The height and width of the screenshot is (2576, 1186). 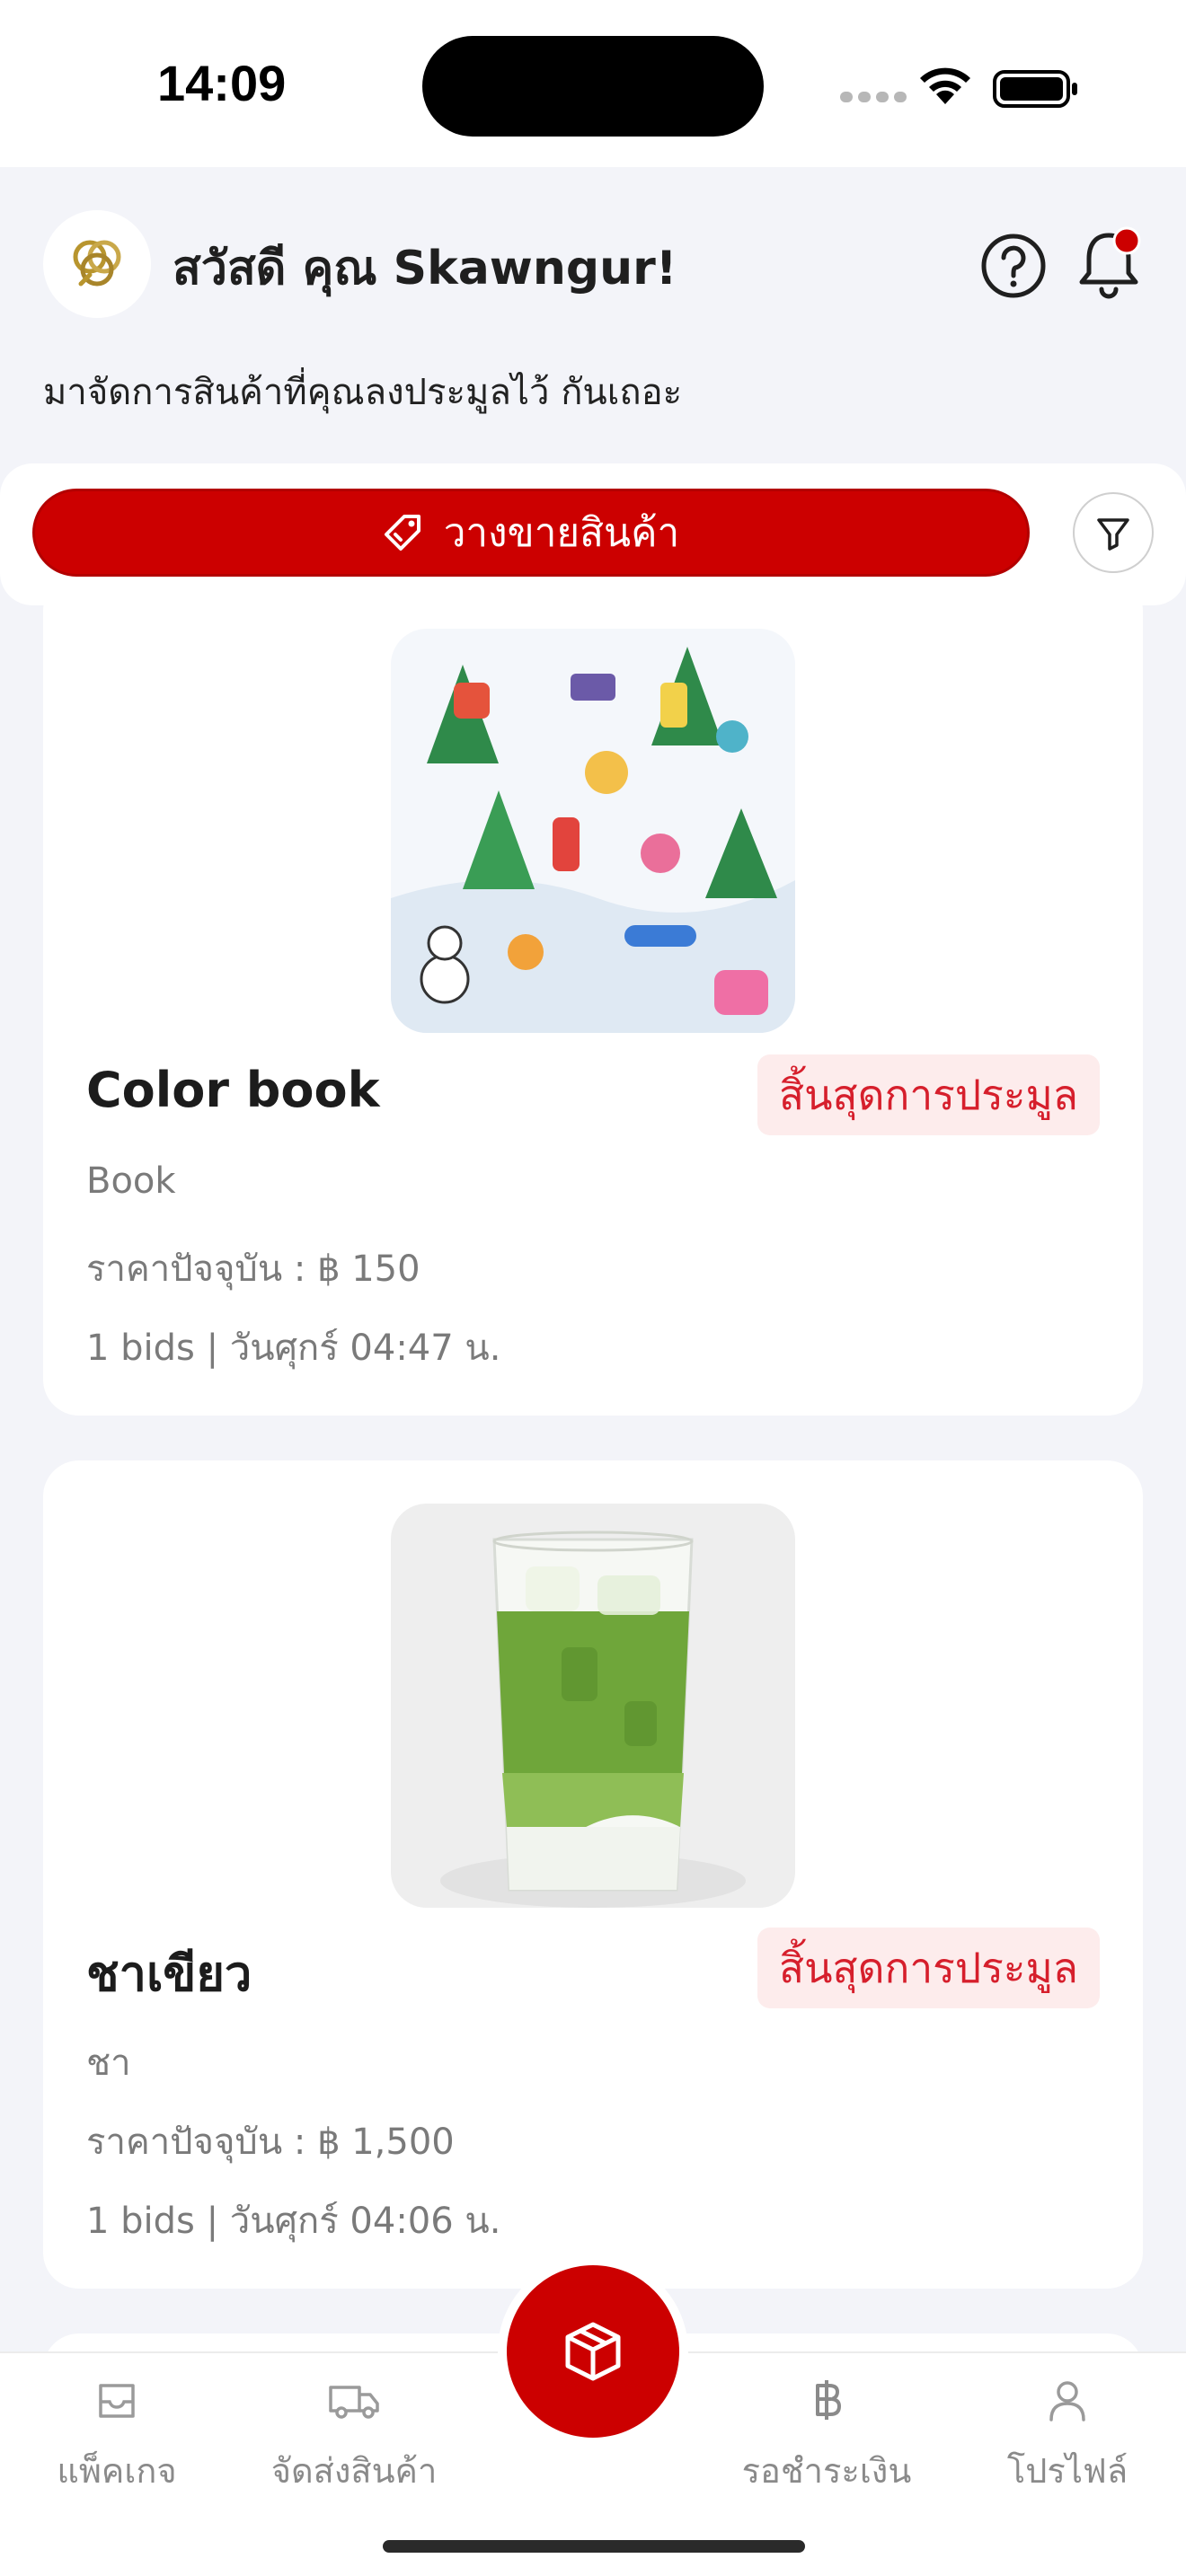 I want to click on knot-logo-icon, so click(x=97, y=263).